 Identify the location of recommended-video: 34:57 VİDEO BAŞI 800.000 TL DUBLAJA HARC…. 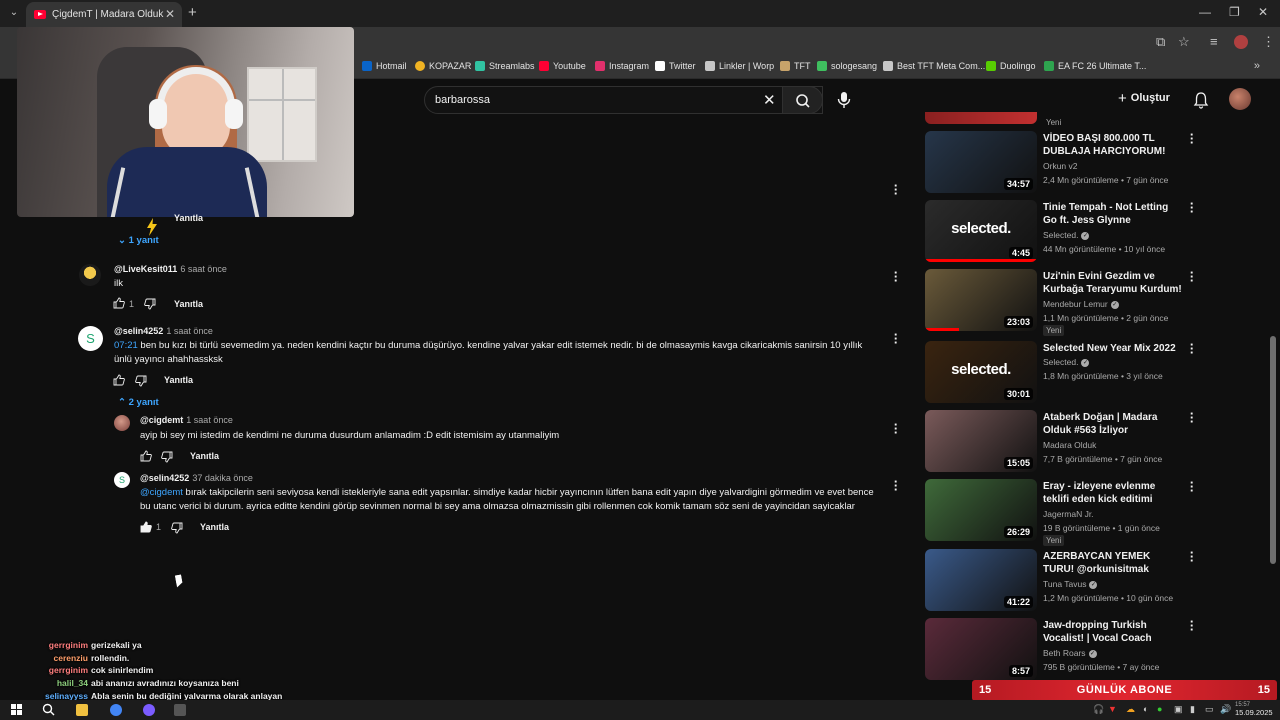
(1065, 160).